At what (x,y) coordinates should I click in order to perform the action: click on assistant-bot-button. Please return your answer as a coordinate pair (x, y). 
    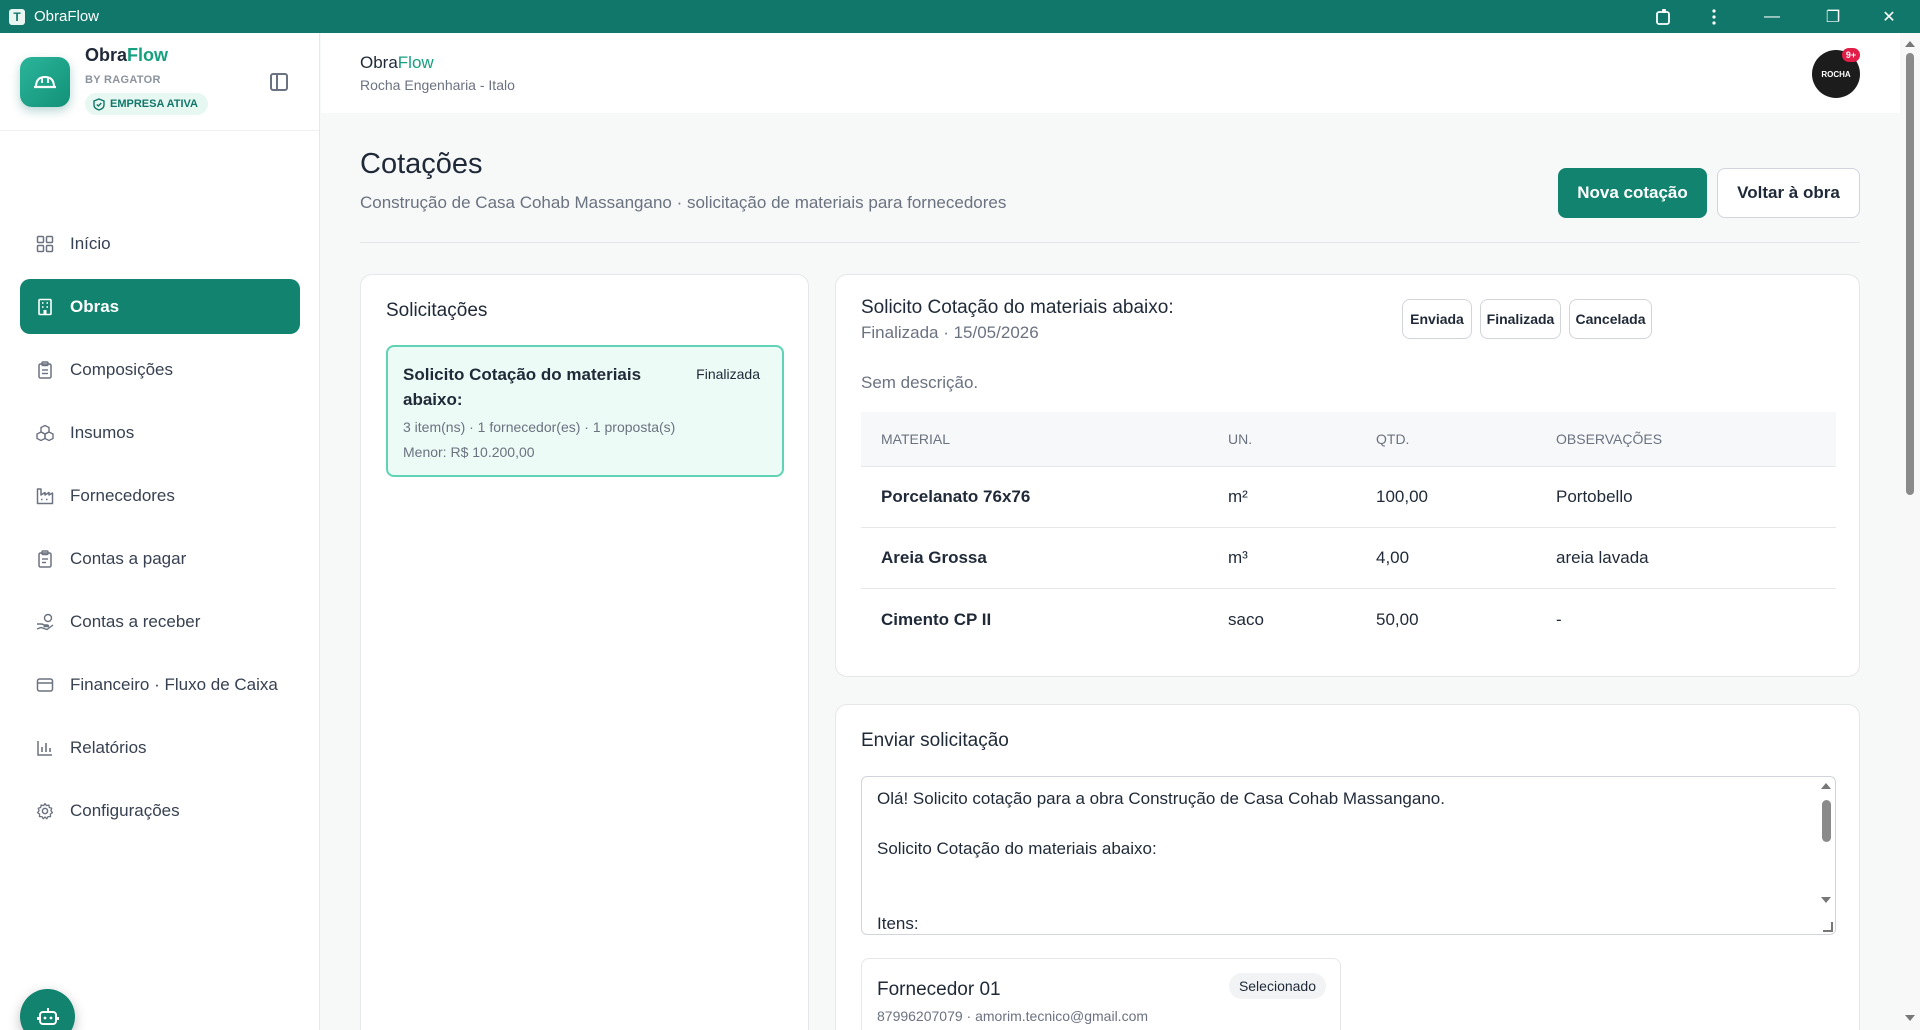
    Looking at the image, I should click on (47, 1009).